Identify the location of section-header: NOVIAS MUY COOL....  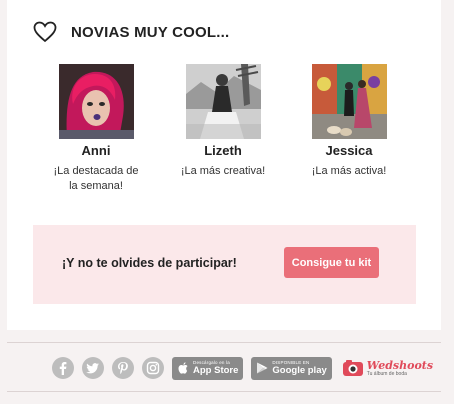
(131, 32).